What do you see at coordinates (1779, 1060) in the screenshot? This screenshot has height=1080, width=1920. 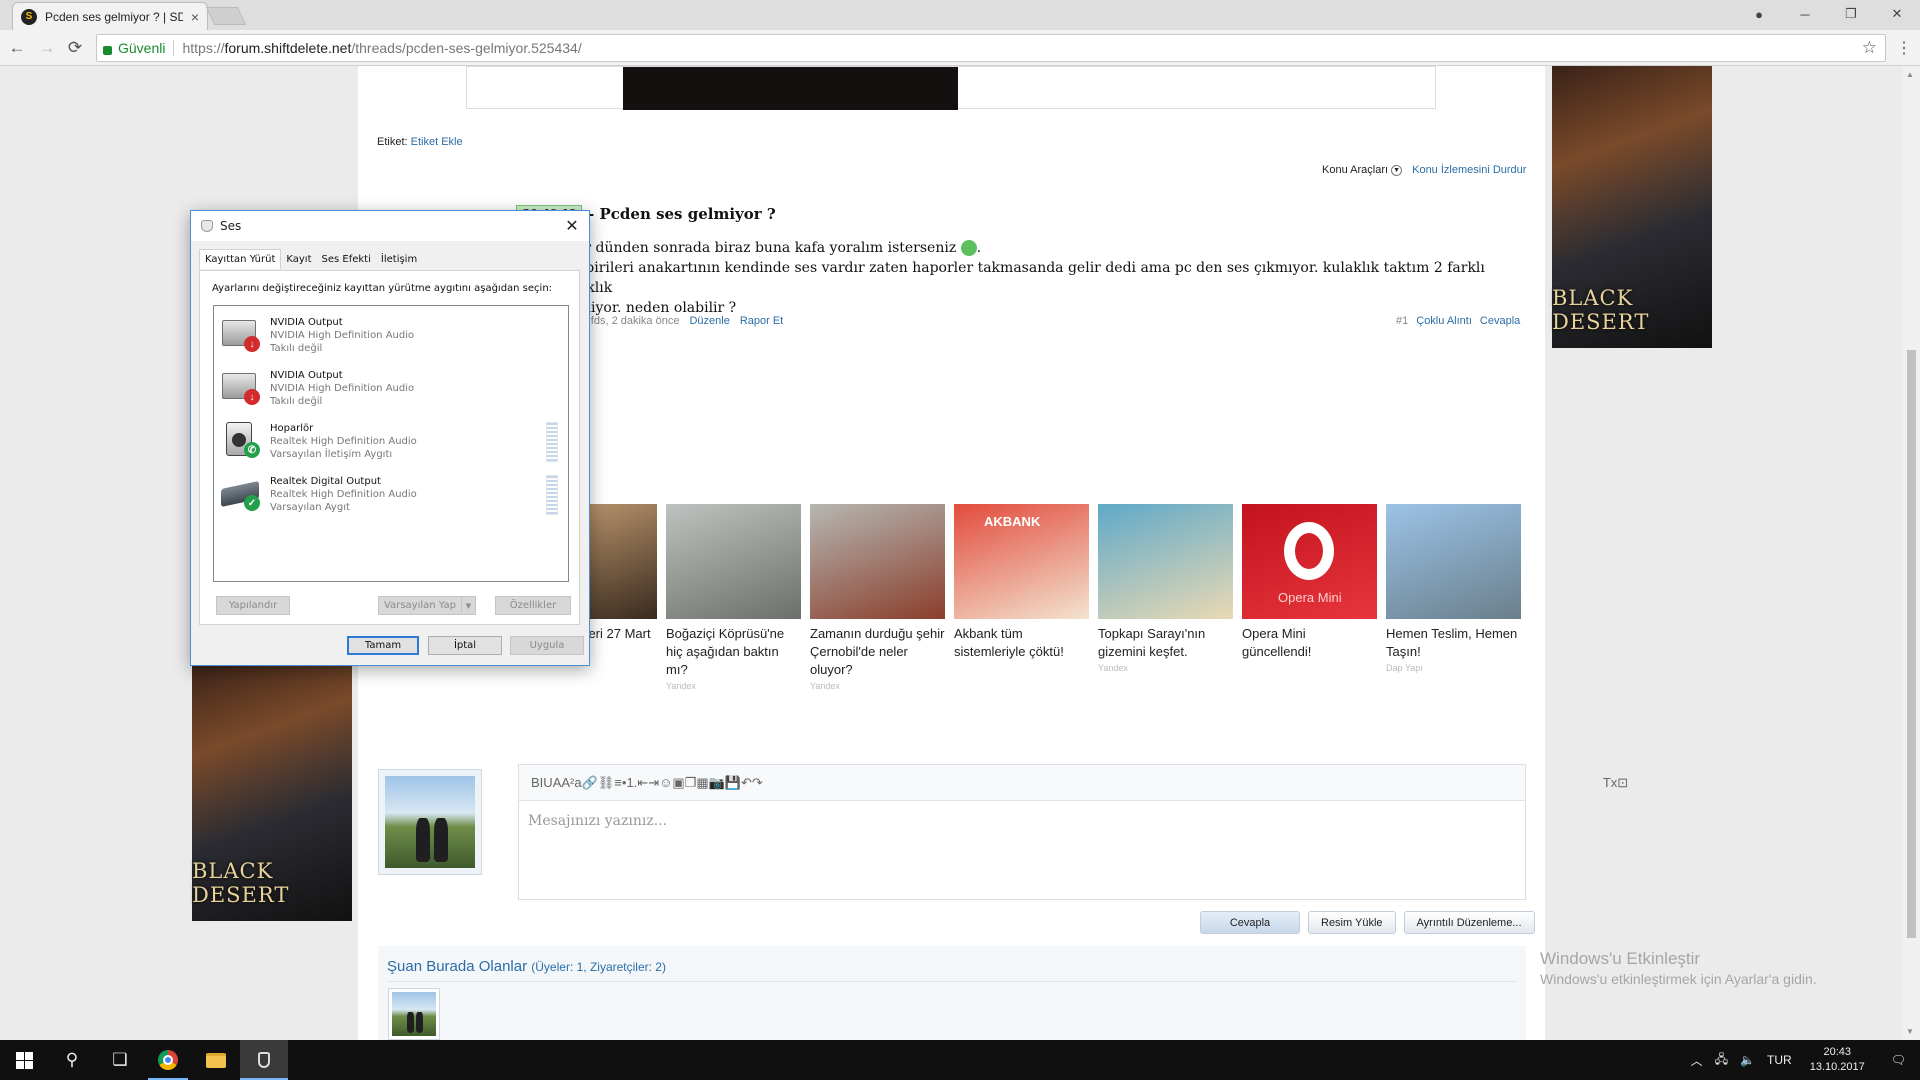 I see `language-indicator: TUR` at bounding box center [1779, 1060].